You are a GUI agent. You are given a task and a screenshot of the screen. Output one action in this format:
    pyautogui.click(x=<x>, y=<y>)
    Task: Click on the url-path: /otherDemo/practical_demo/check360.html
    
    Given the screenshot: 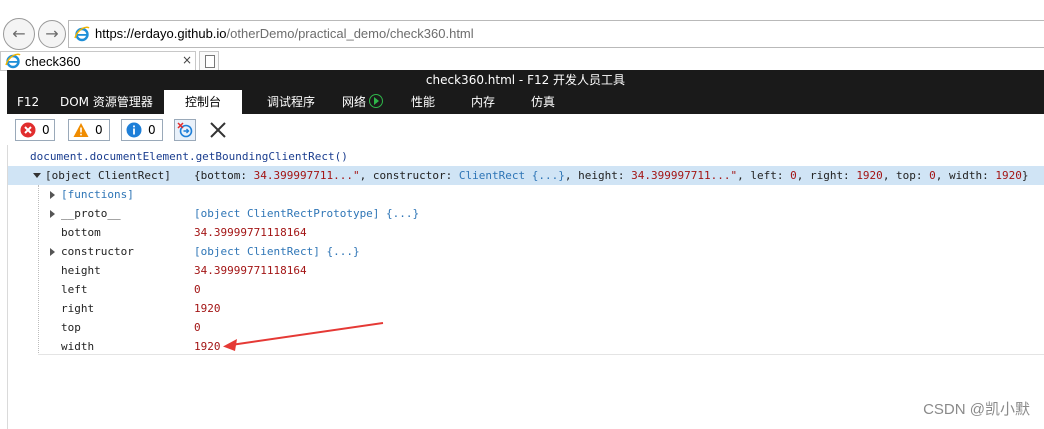 What is the action you would take?
    pyautogui.click(x=350, y=33)
    